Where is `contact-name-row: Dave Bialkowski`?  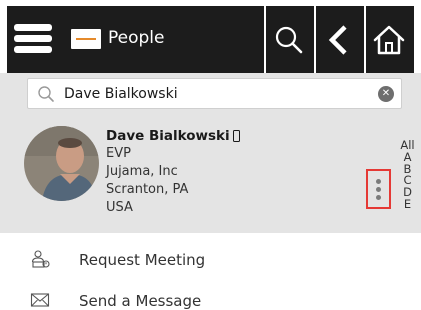
contact-name-row: Dave Bialkowski is located at coordinates (173, 136).